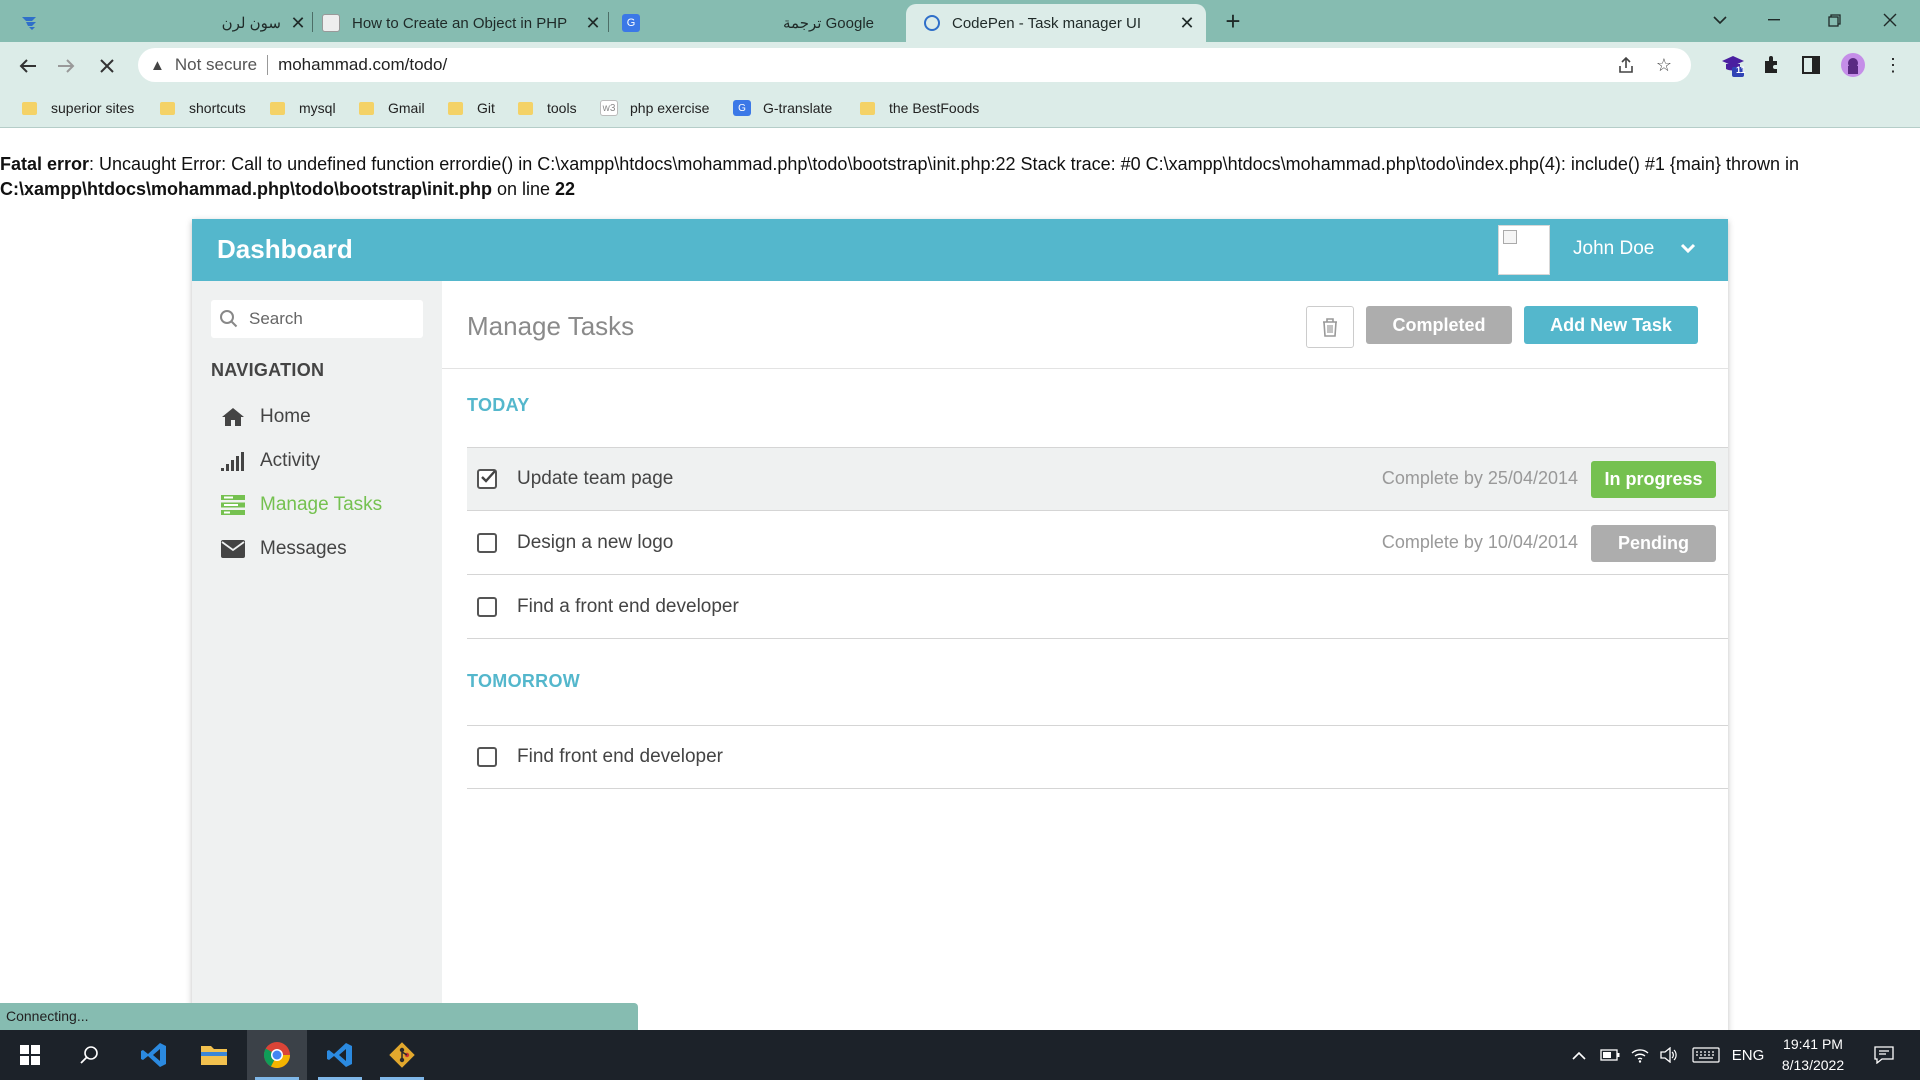 The width and height of the screenshot is (1920, 1080). I want to click on taskbar-clock: 19:41 PM 8/13/2022, so click(1813, 1055).